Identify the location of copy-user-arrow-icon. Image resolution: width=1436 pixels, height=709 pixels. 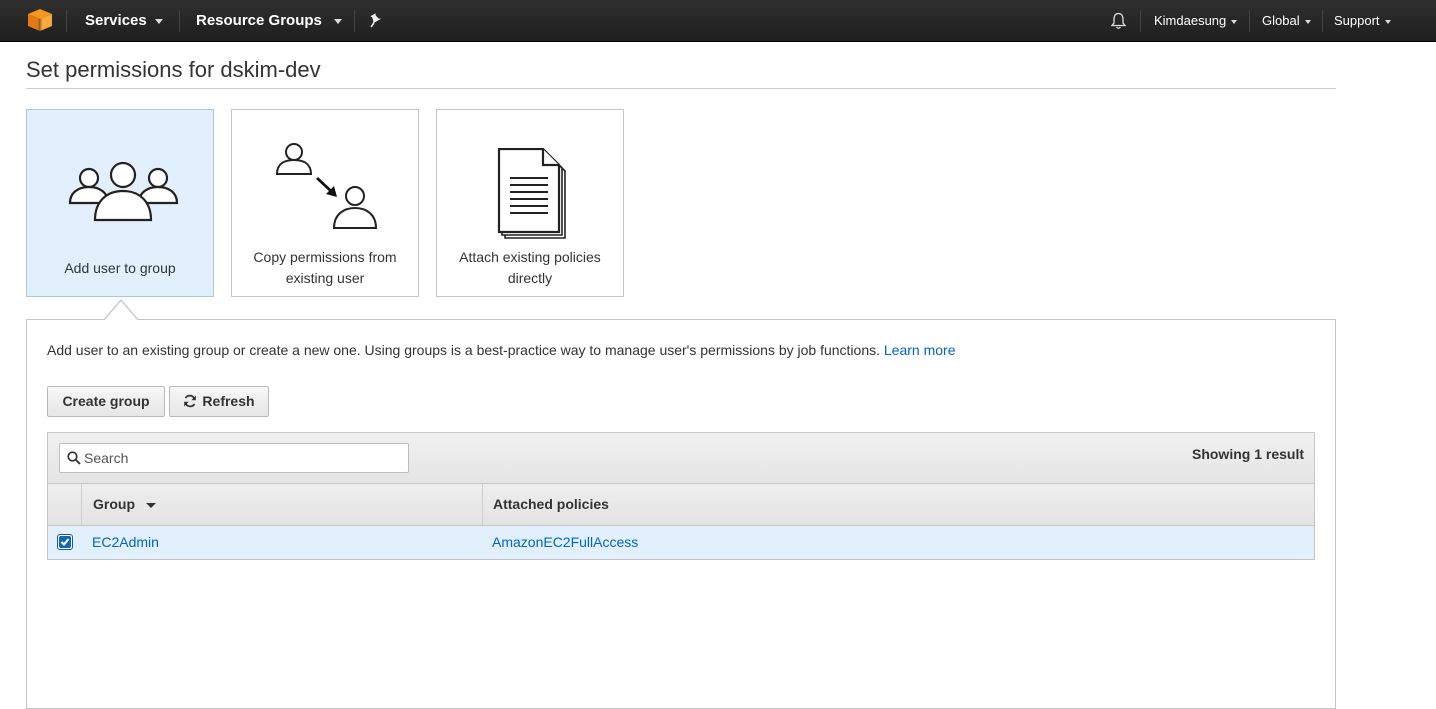
(326, 186).